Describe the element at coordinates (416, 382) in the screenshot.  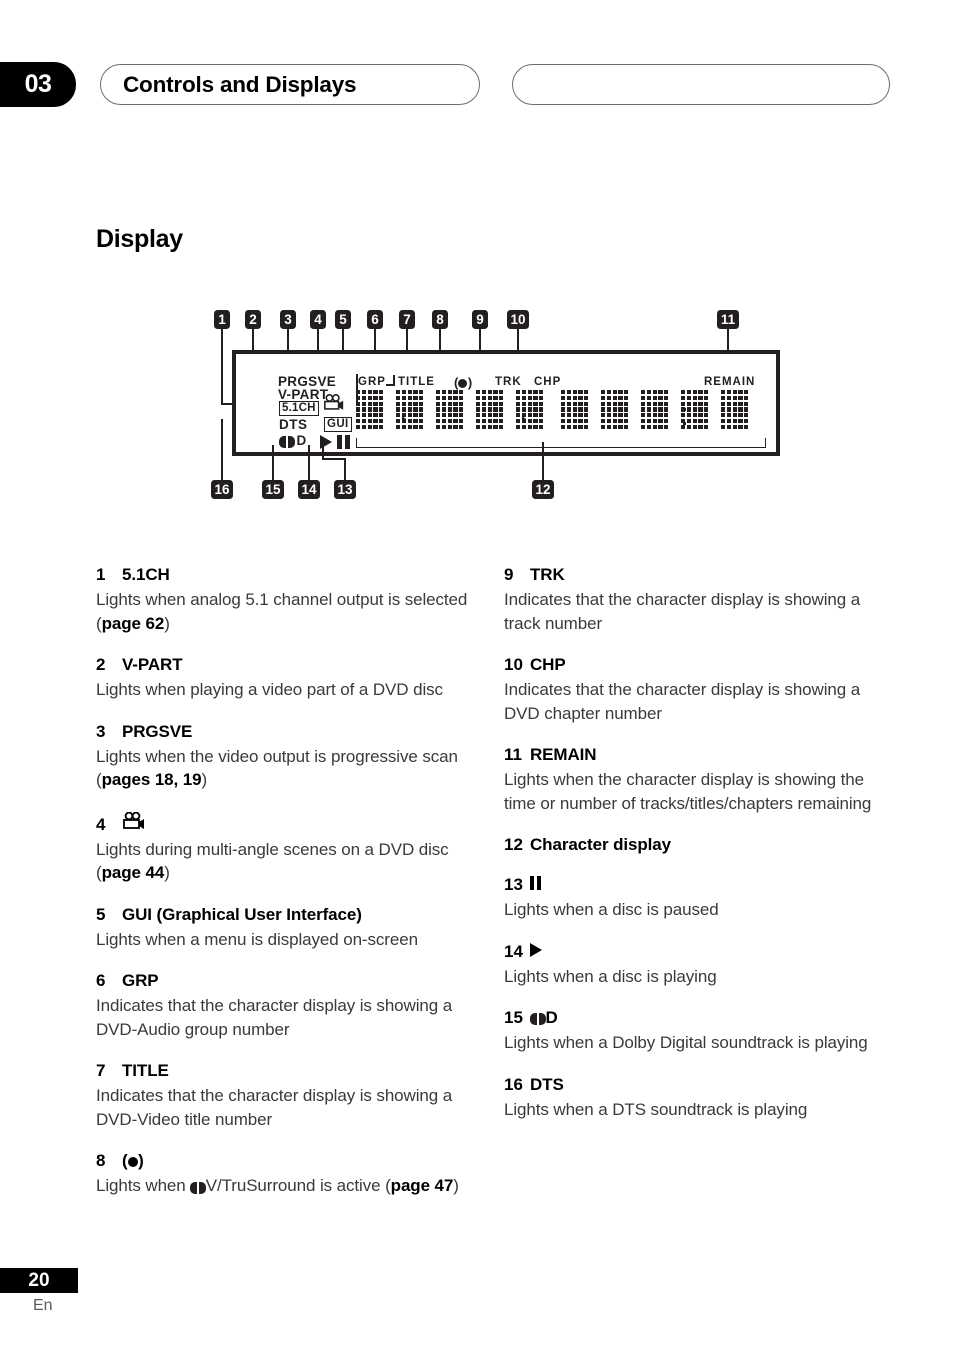
I see `matrix-label-title: TITLE` at that location.